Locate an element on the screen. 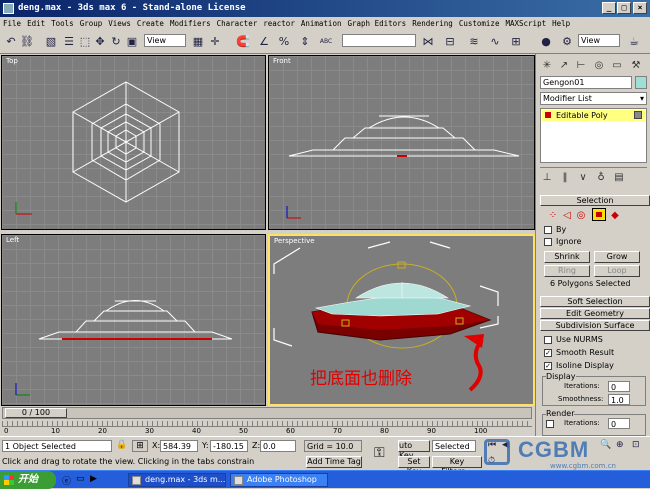  edit-geometry-rollout-header: Edit Geometry is located at coordinates (595, 313).